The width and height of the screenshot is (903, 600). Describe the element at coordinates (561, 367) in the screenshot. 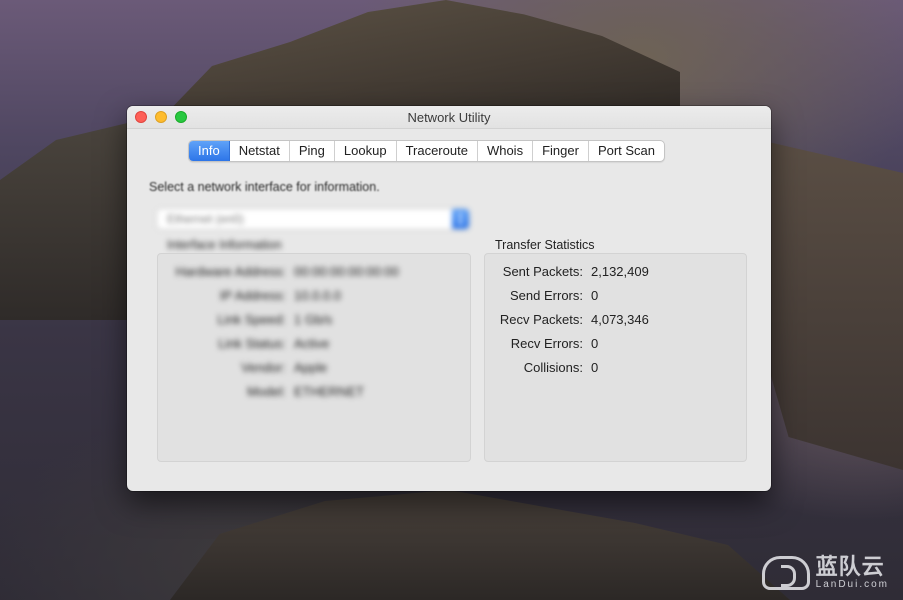

I see `transfer-row-collisions: Collisions: 0` at that location.